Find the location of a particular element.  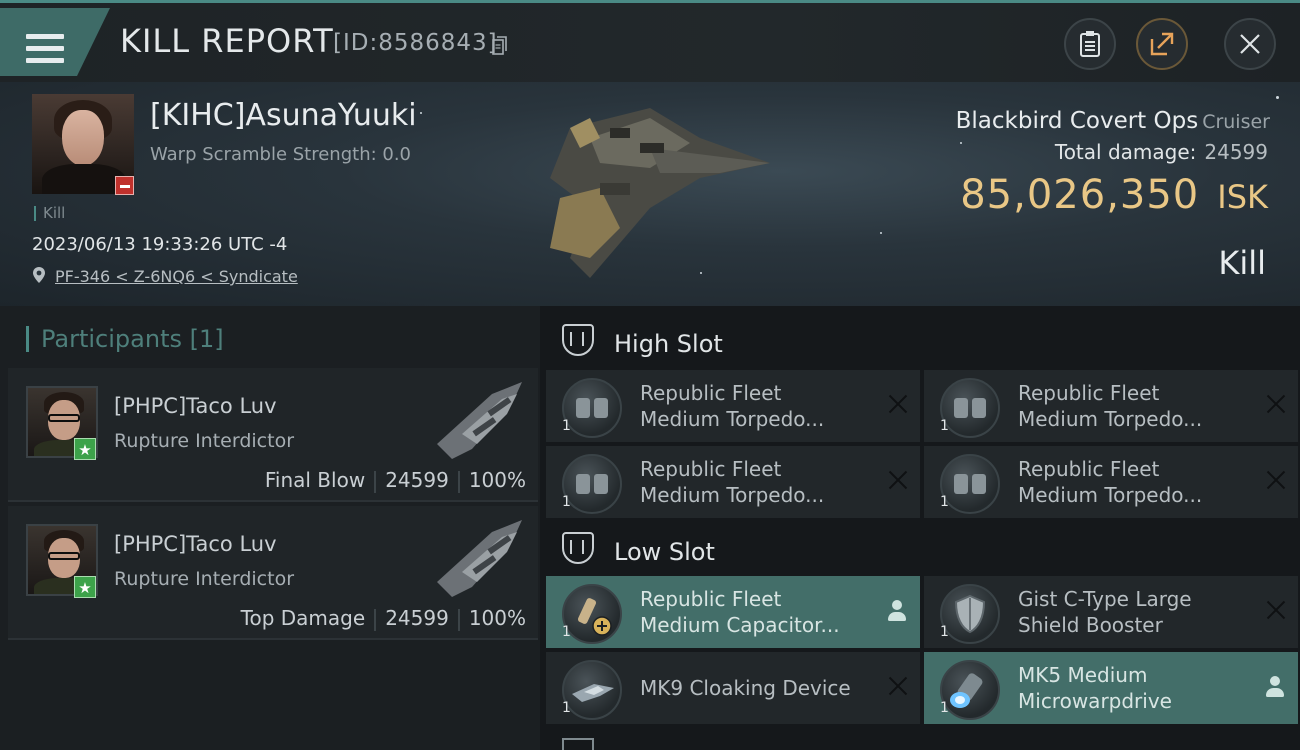

participant-role: Final Blow is located at coordinates (315, 480).